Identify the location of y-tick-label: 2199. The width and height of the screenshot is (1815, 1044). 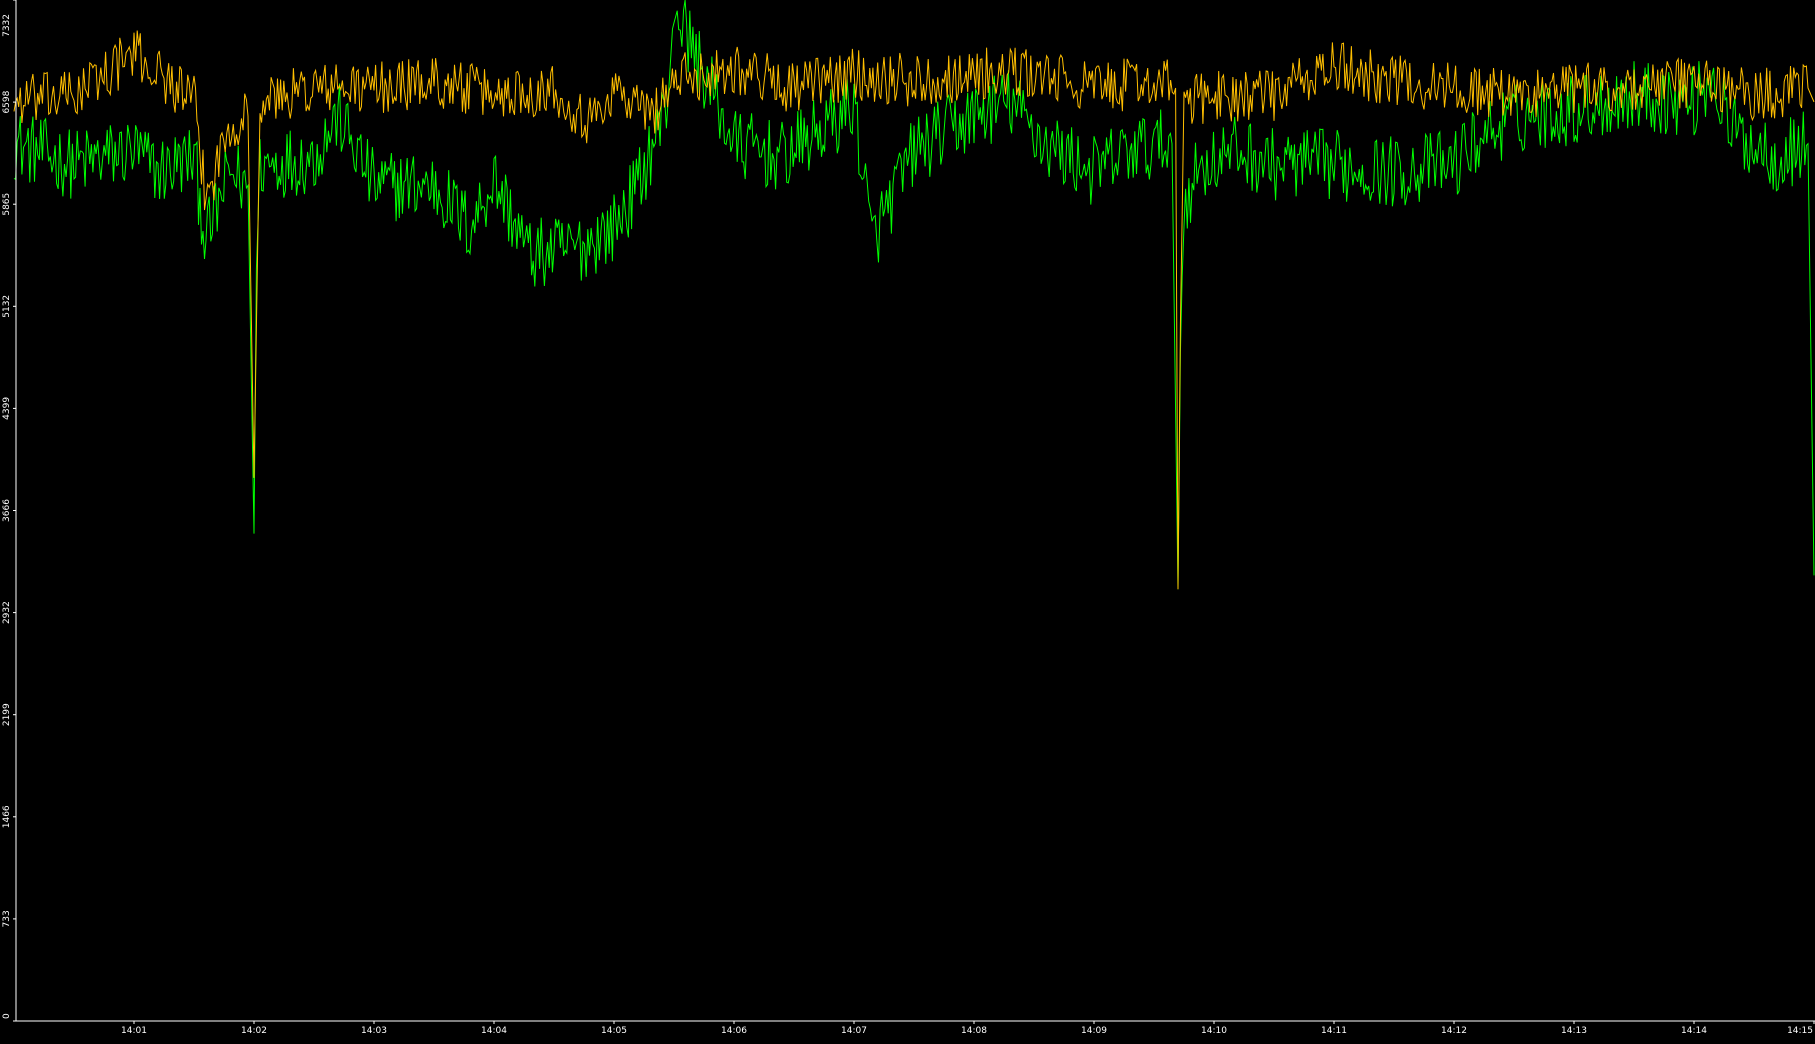
(7, 714).